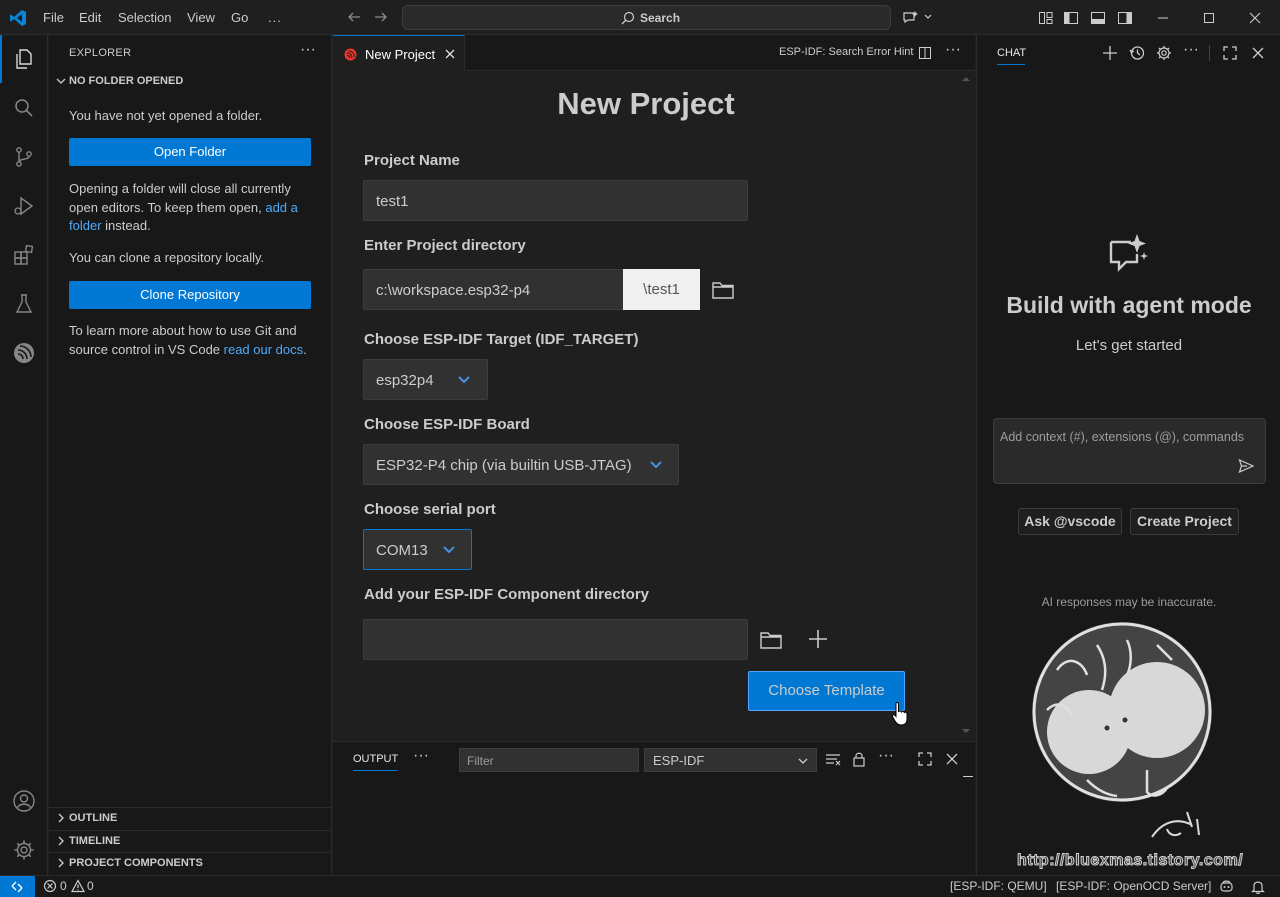 Image resolution: width=1280 pixels, height=897 pixels. What do you see at coordinates (405, 380) in the screenshot?
I see `target-value: esp32p4` at bounding box center [405, 380].